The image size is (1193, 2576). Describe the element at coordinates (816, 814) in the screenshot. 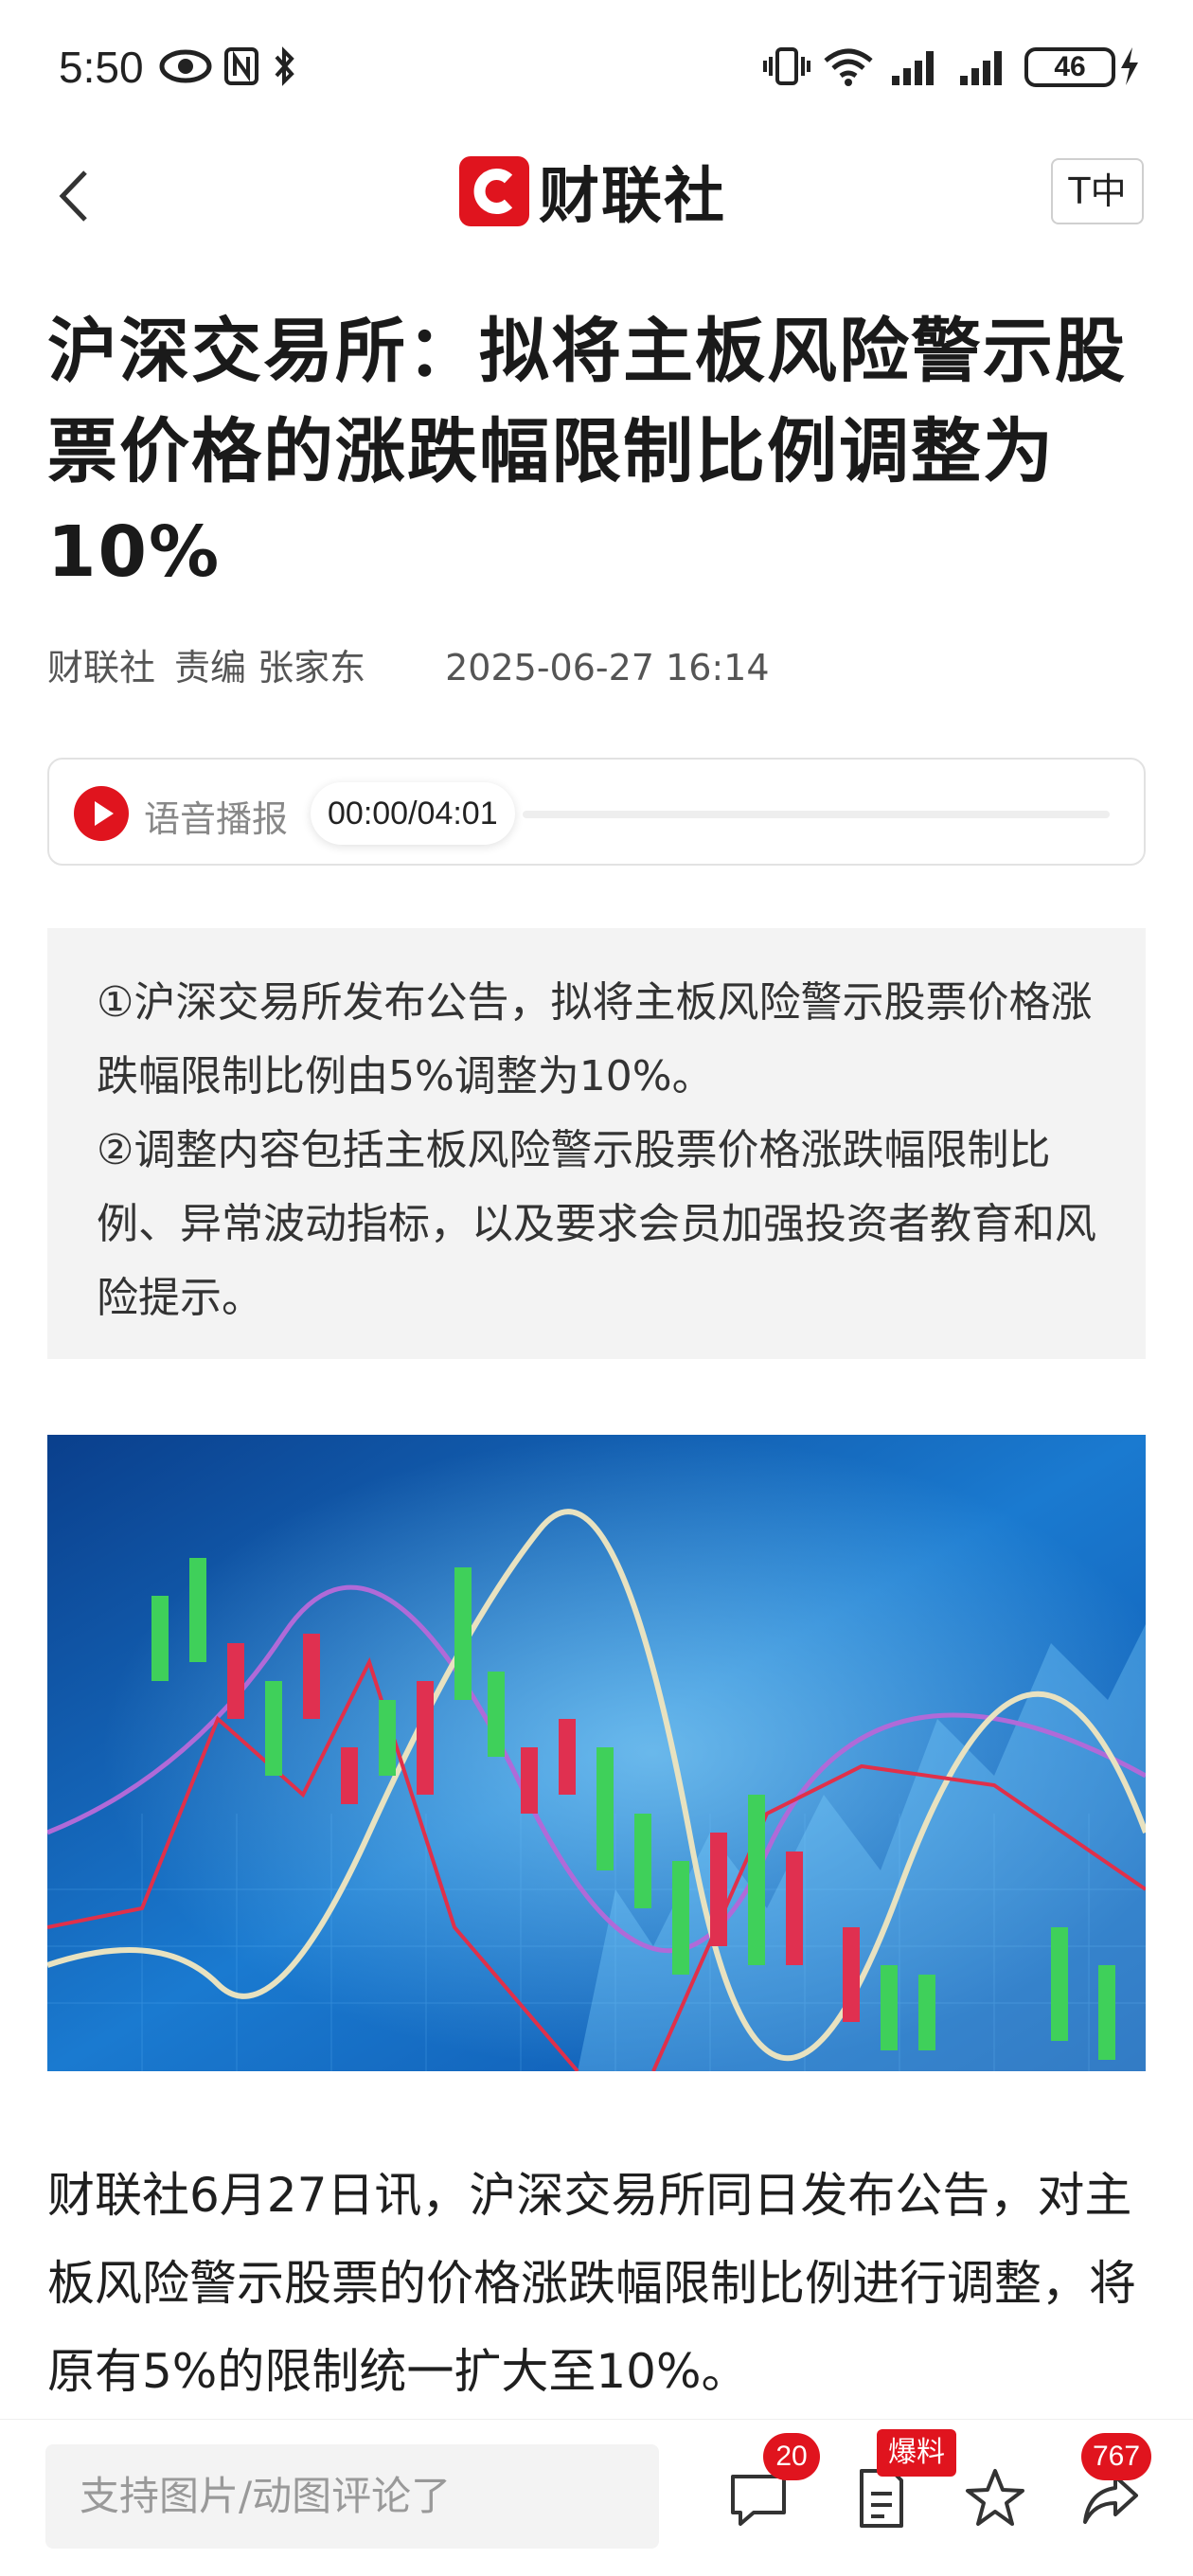

I see `audio-progress-track` at that location.